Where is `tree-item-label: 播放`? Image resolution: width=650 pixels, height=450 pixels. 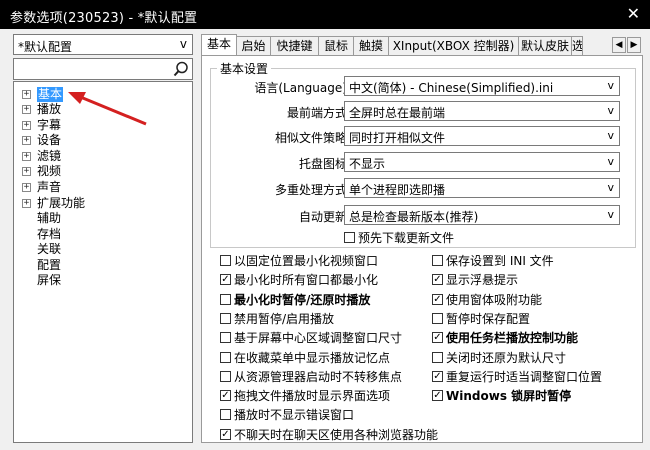
tree-item-label: 播放 is located at coordinates (49, 109).